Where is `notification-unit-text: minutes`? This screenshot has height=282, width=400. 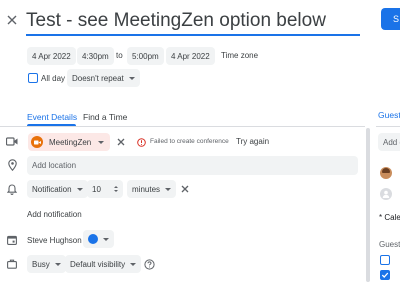
notification-unit-text: minutes is located at coordinates (146, 189).